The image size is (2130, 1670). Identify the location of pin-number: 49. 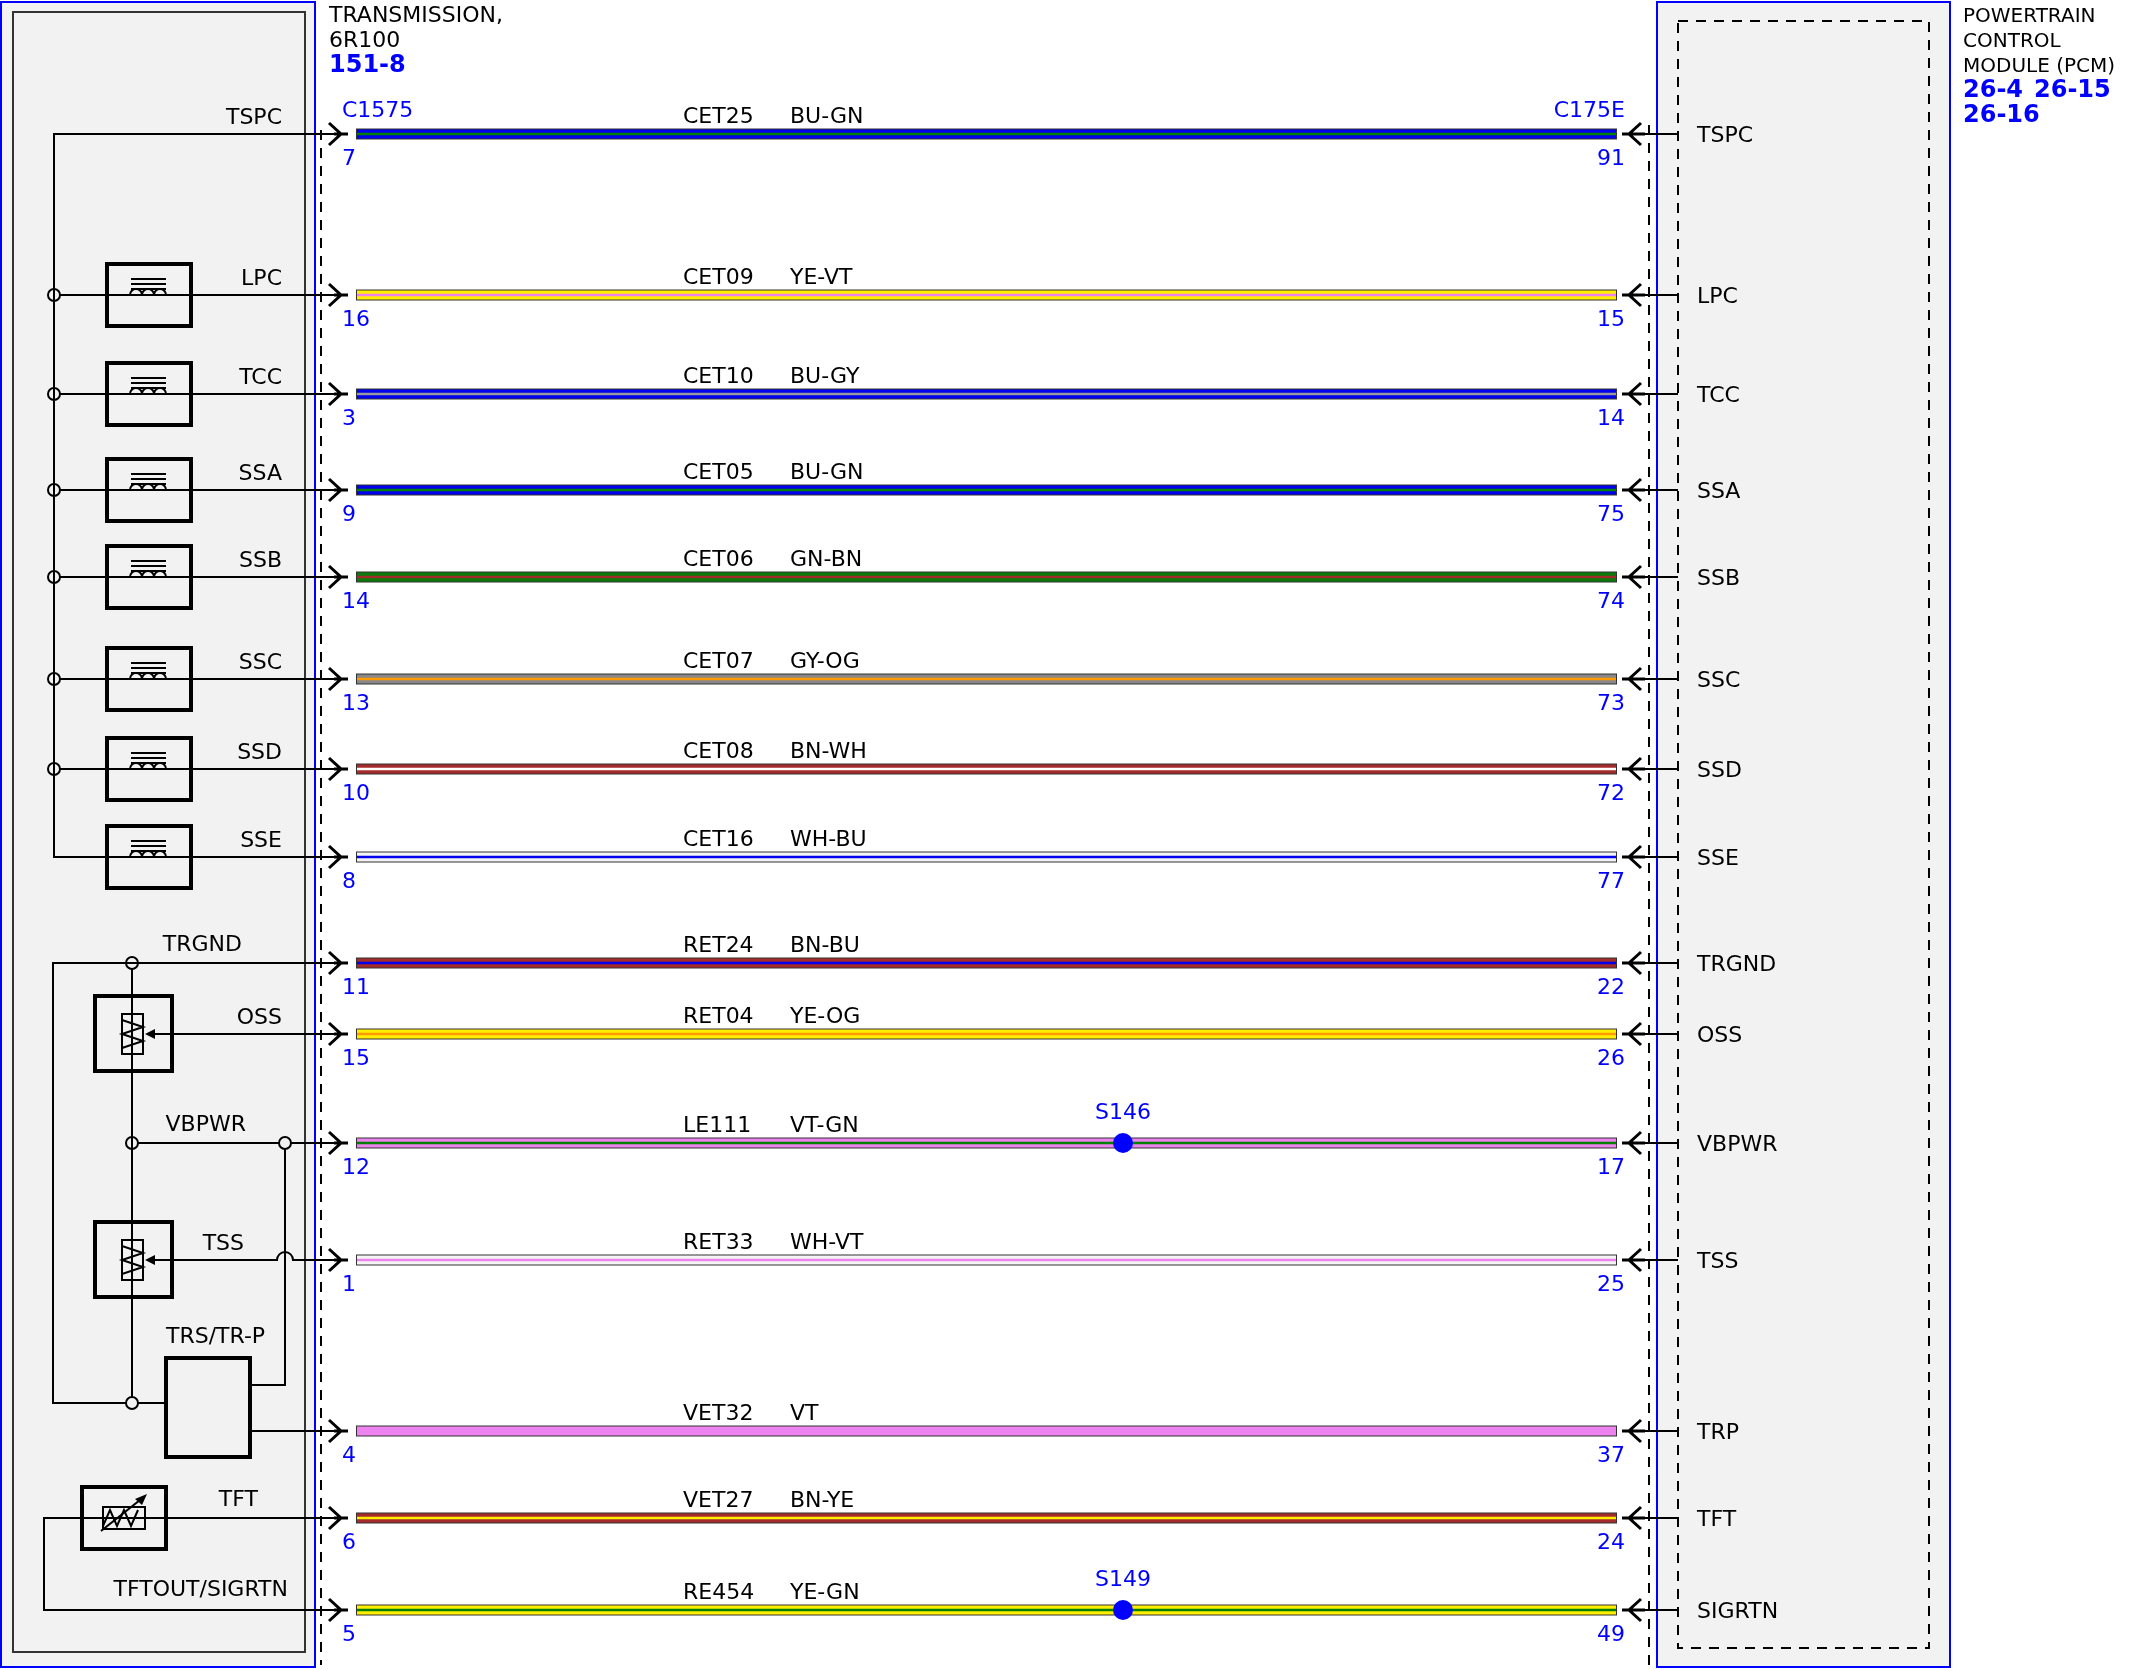
(1611, 1633).